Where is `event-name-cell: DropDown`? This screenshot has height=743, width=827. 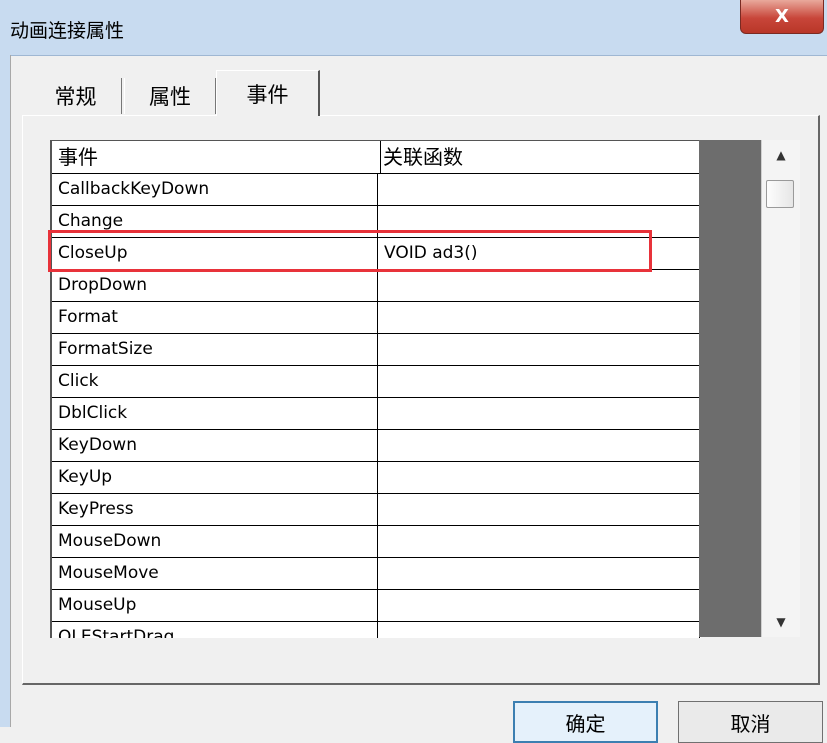 event-name-cell: DropDown is located at coordinates (215, 285).